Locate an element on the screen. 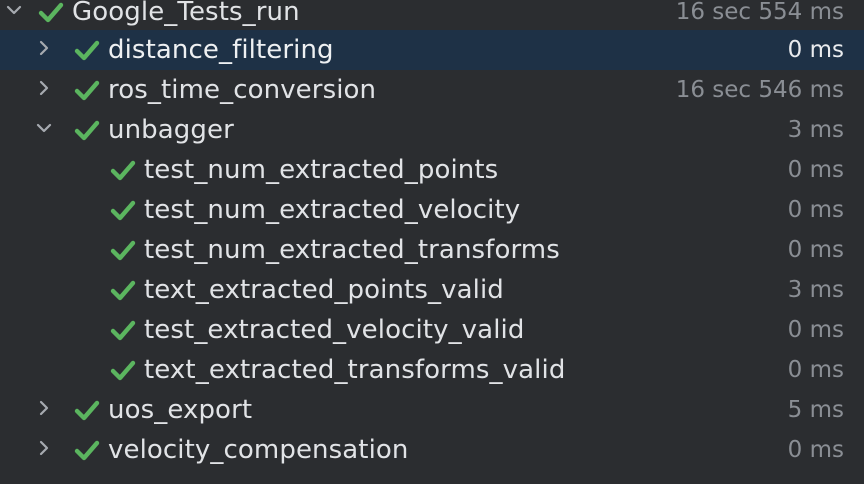  test-duration: 16 sec 554 ms is located at coordinates (759, 12).